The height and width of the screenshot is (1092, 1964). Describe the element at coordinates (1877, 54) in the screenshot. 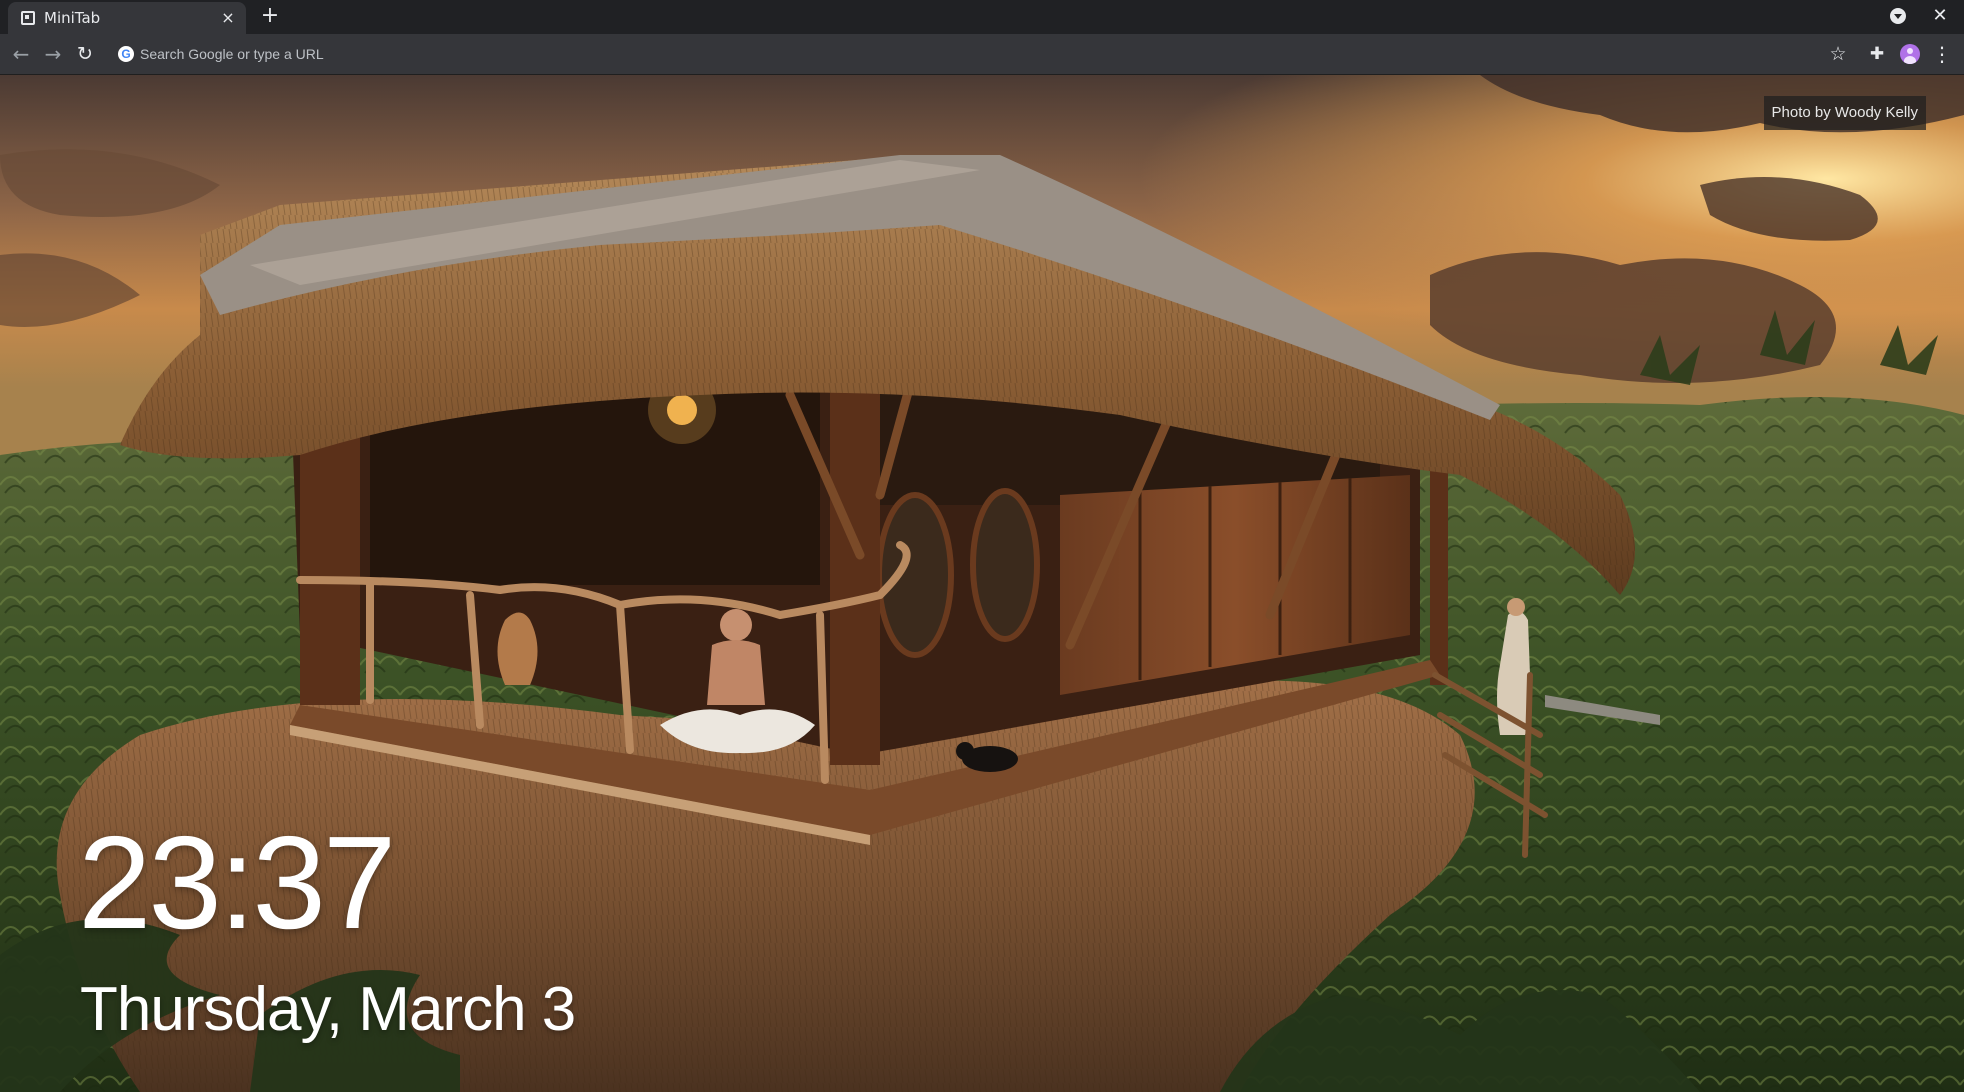

I see `extensions-icon: ✚` at that location.